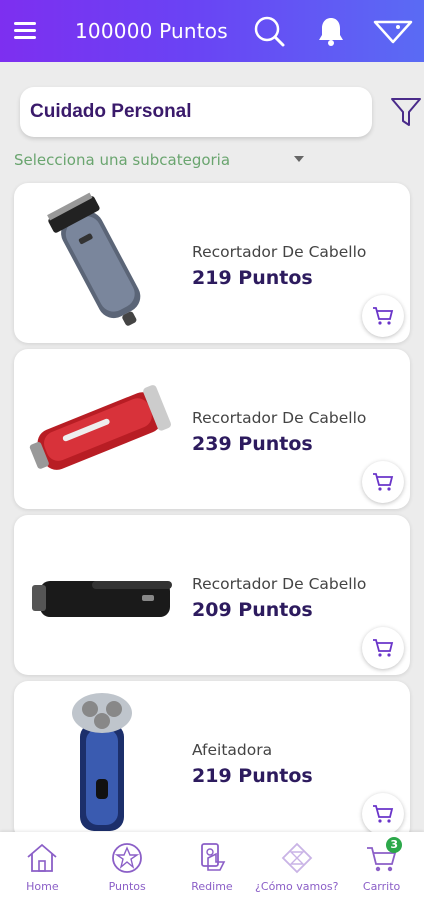  Describe the element at coordinates (299, 159) in the screenshot. I see `caret-down-icon` at that location.